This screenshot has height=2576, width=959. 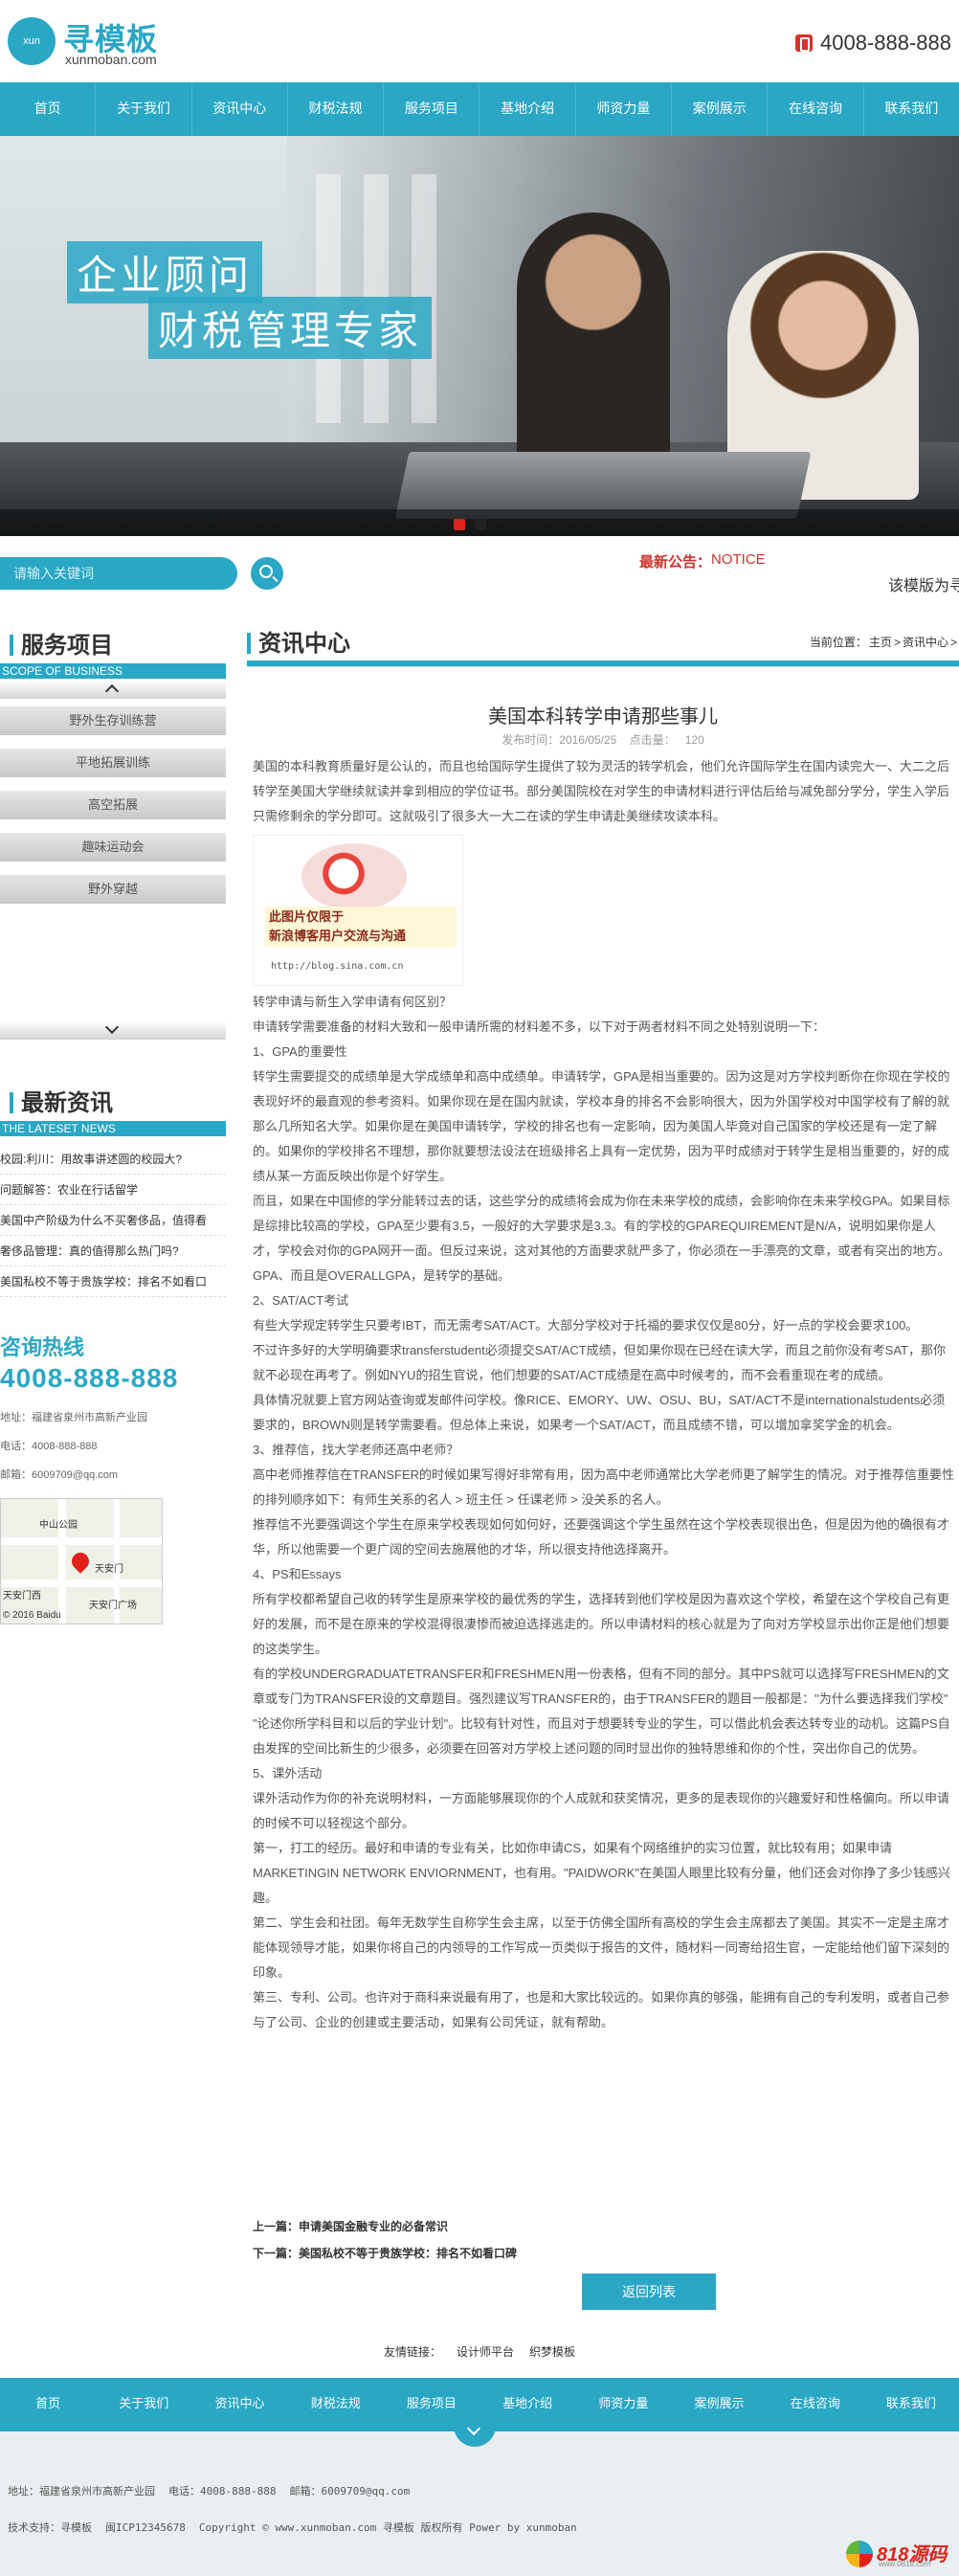 I want to click on main-header: 资讯中心 当前位置： 主页 > 资讯中心 >, so click(x=603, y=640).